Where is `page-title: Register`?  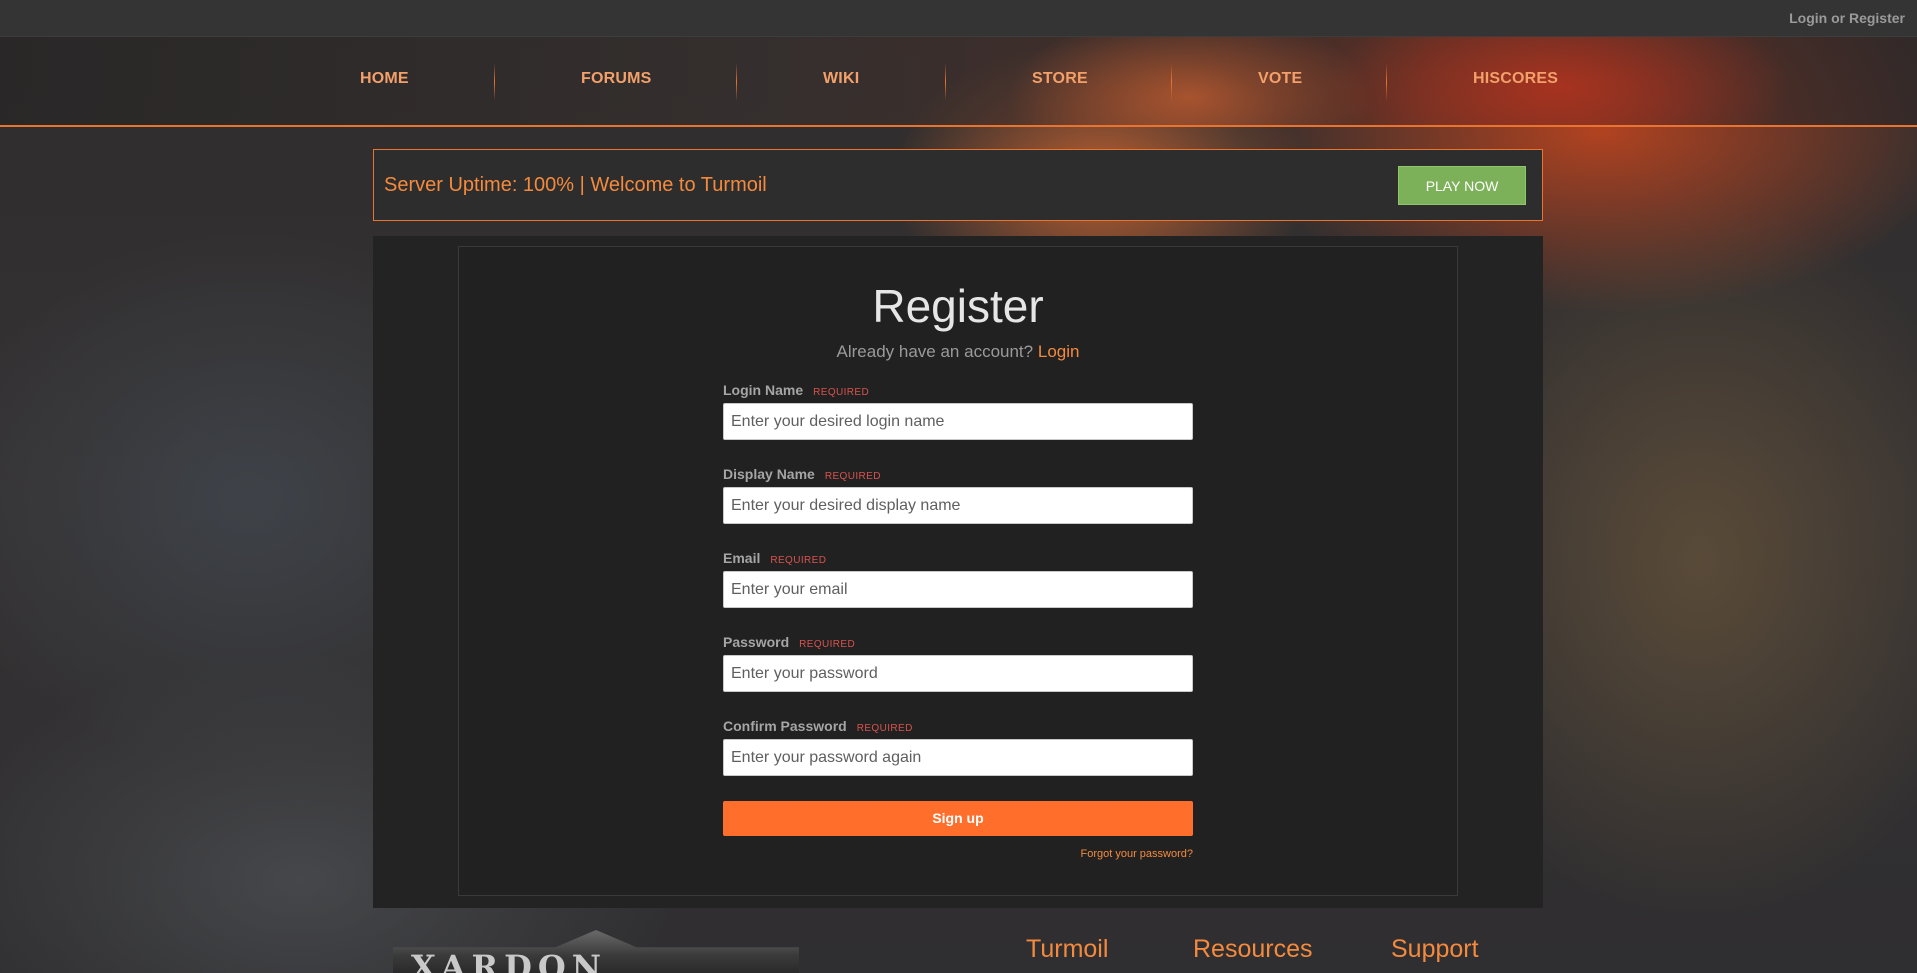
page-title: Register is located at coordinates (958, 306).